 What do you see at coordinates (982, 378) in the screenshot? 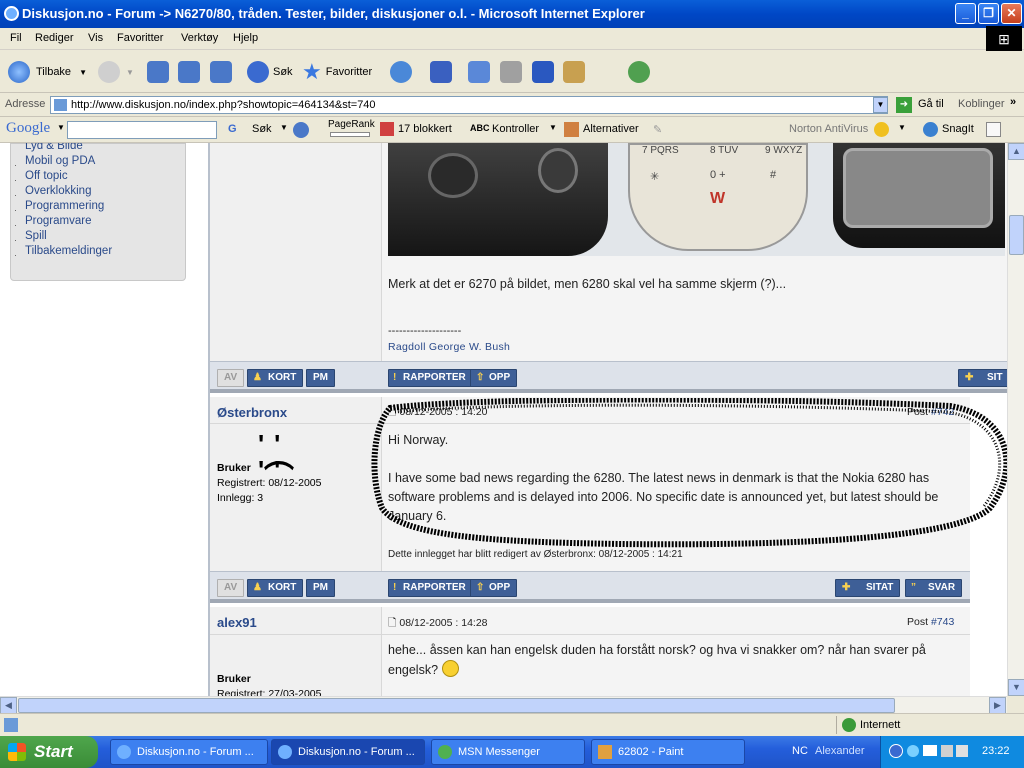
I see `quote-button: ✚ SIT` at bounding box center [982, 378].